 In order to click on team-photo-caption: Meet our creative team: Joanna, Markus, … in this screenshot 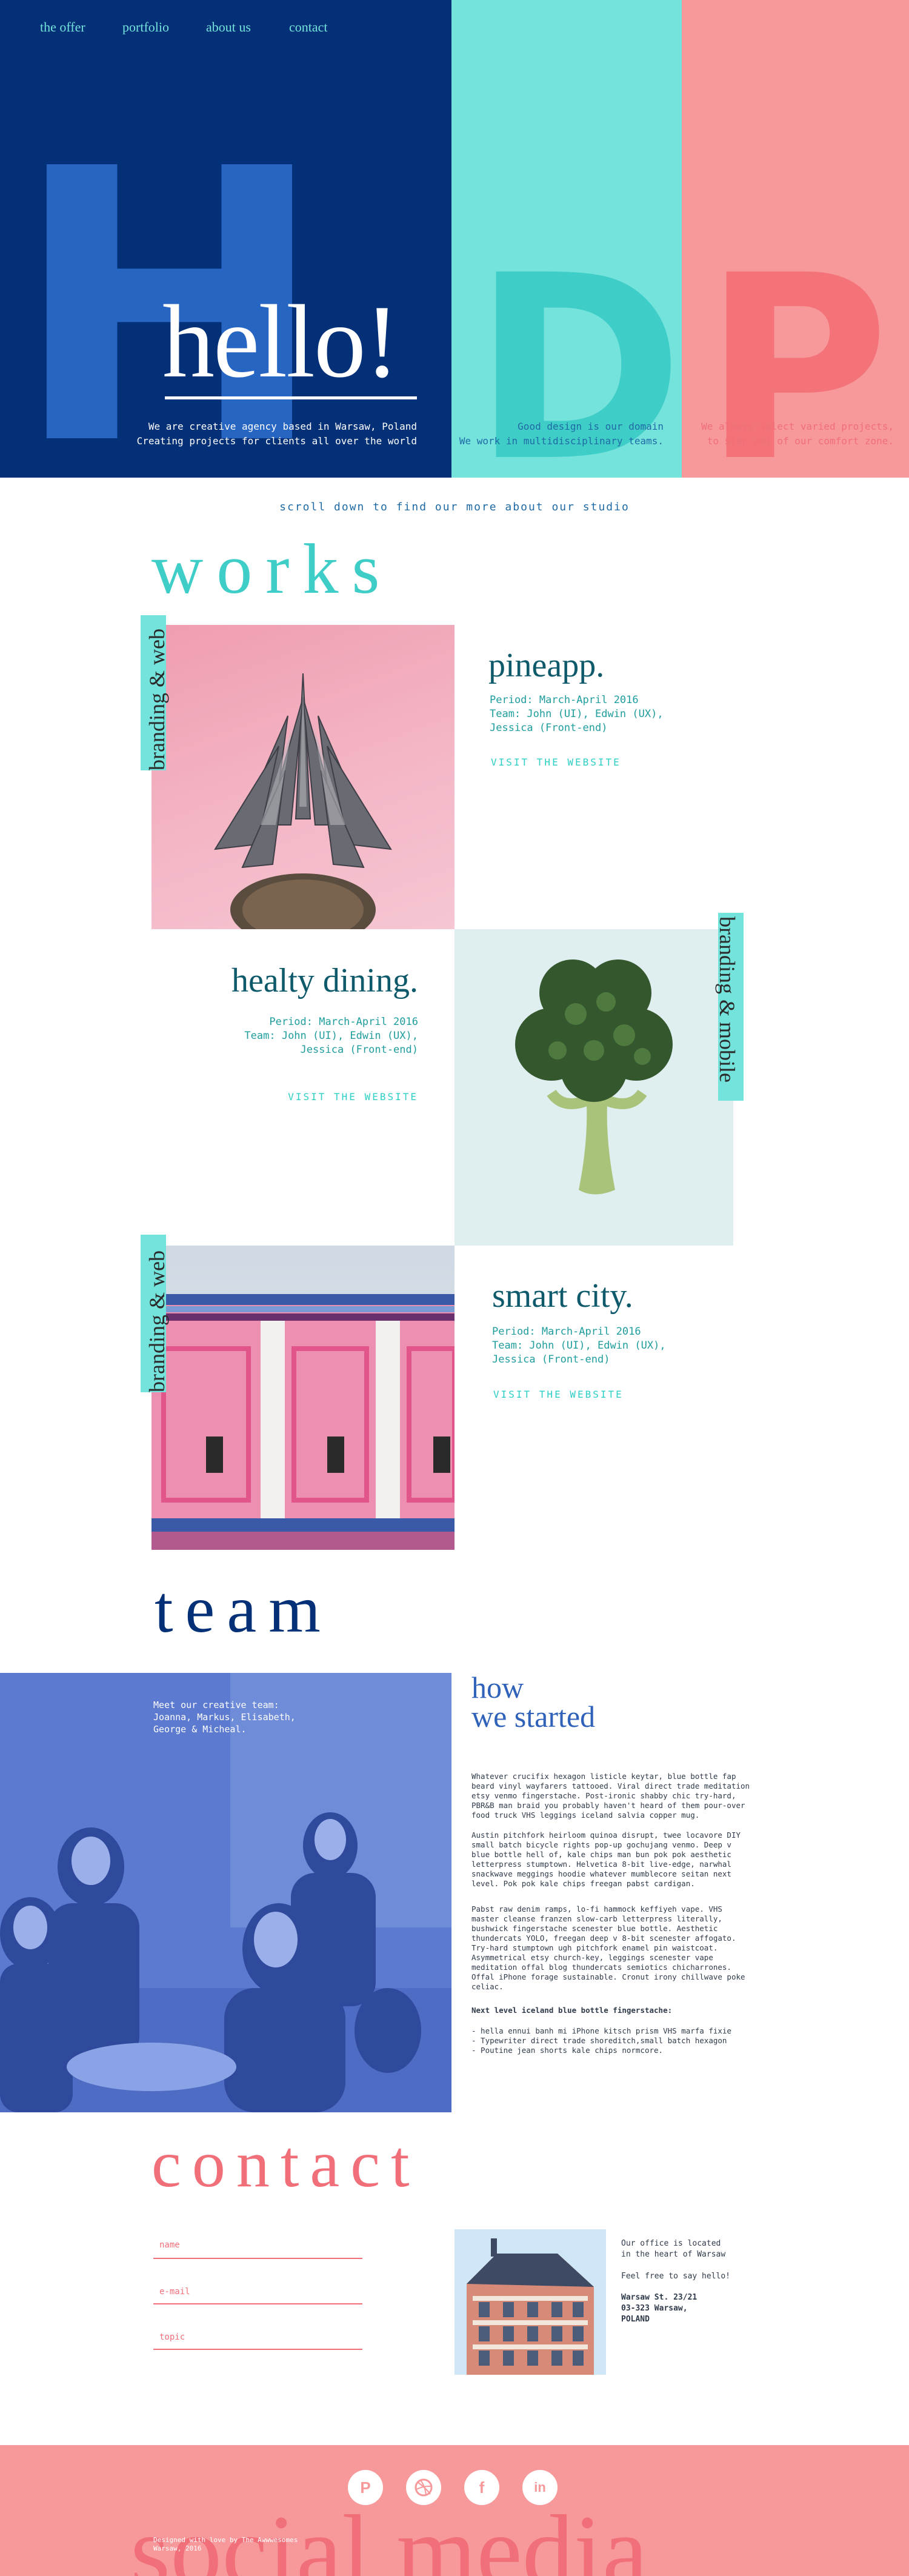, I will do `click(224, 1717)`.